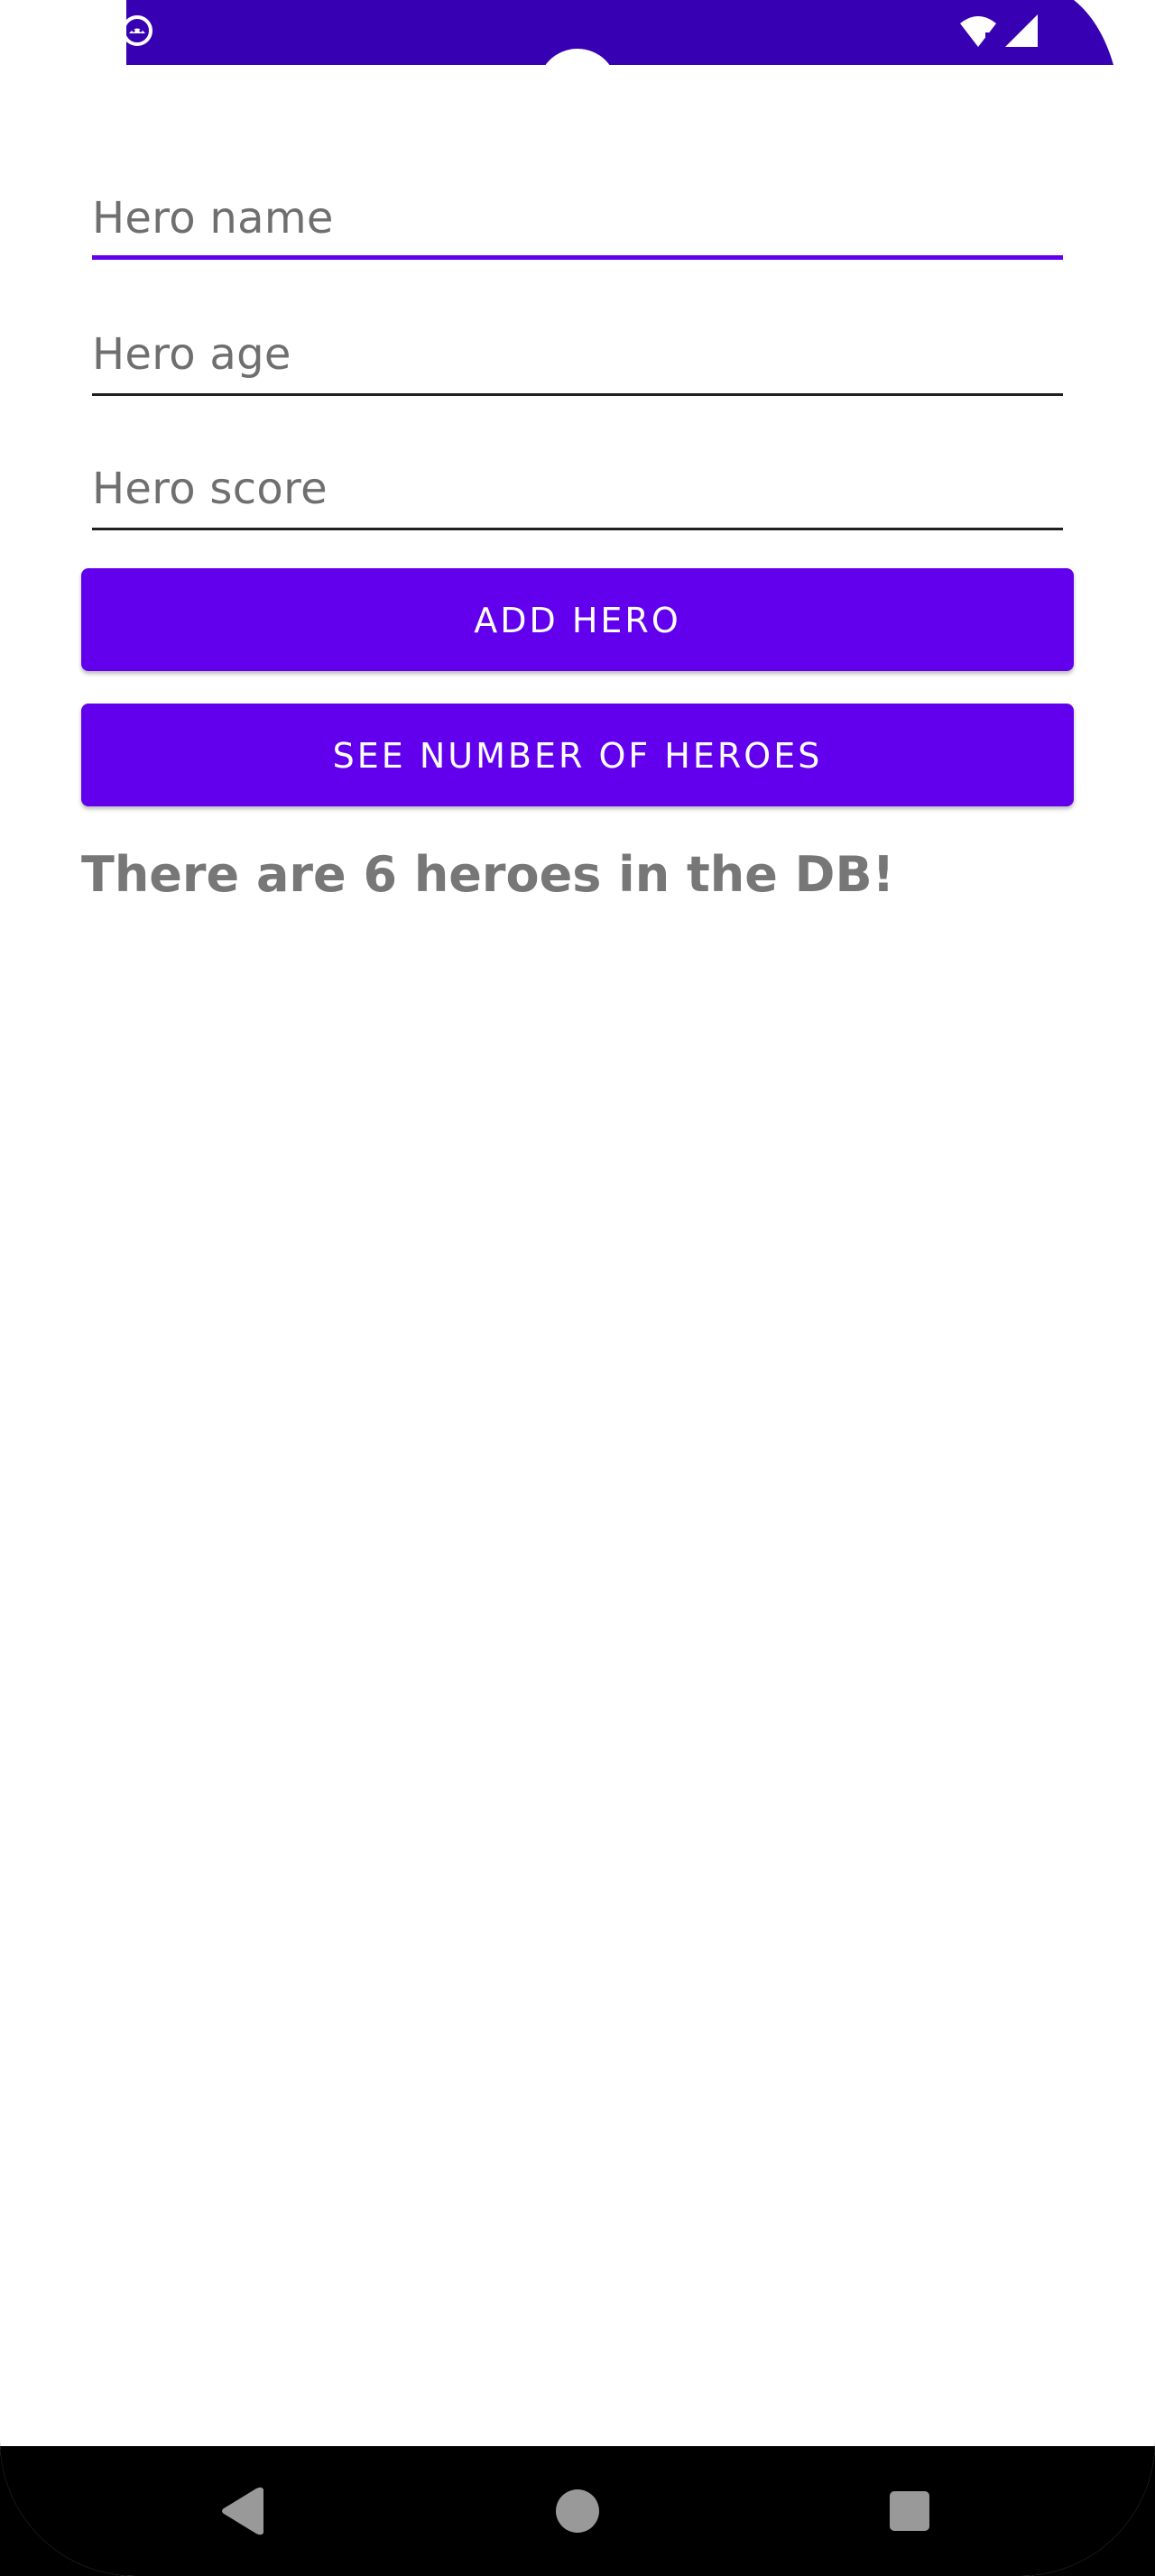 The image size is (1155, 2576). Describe the element at coordinates (577, 529) in the screenshot. I see `hero-score-underline` at that location.